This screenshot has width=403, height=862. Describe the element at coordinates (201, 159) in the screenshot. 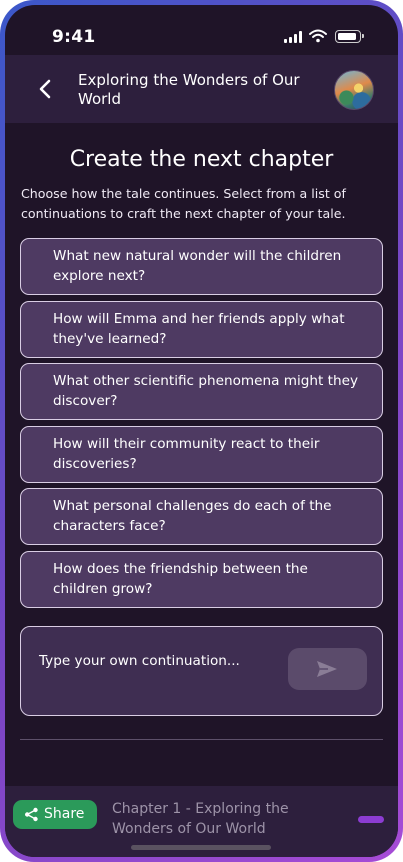

I see `page-heading: Create the next chapter` at that location.